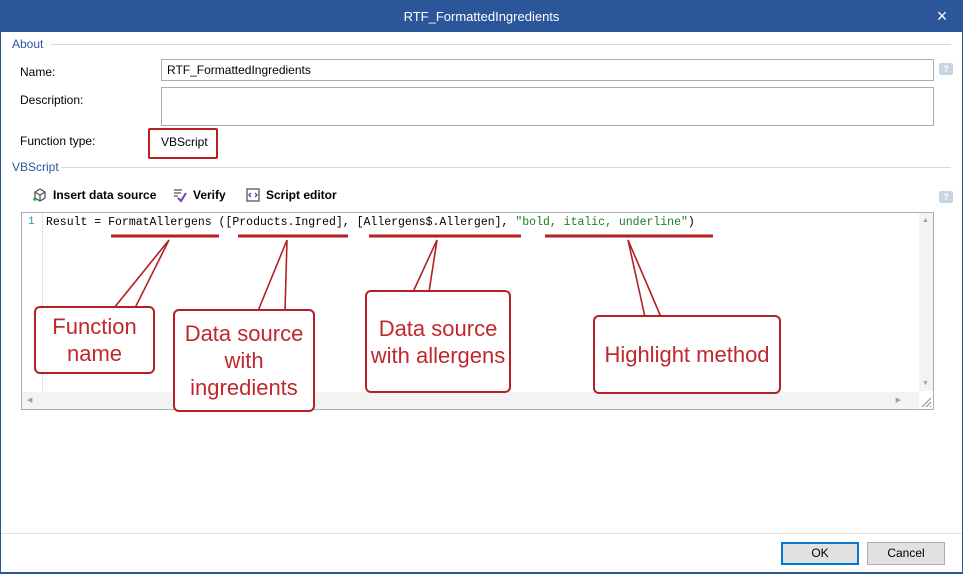  I want to click on annotation-overlay, so click(412, 276).